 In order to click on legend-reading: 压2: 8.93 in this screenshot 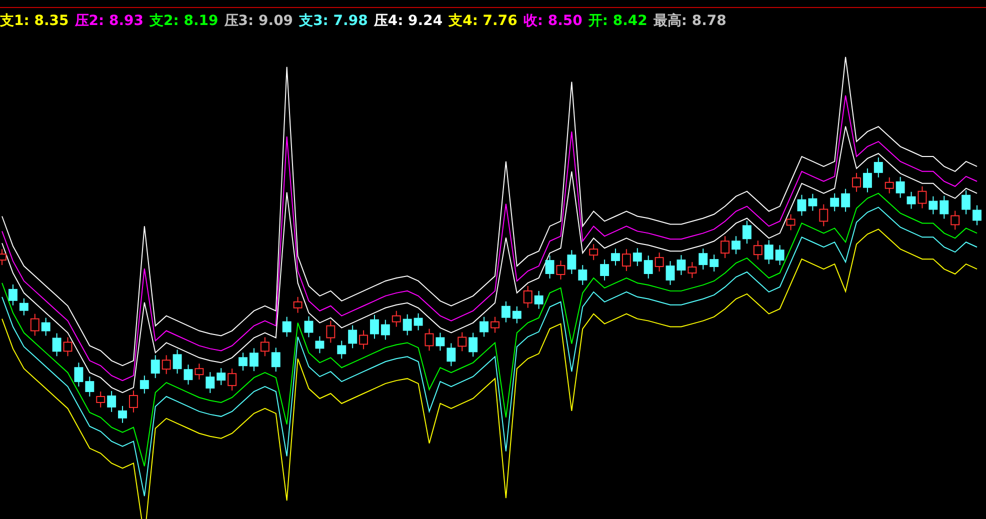, I will do `click(109, 21)`.